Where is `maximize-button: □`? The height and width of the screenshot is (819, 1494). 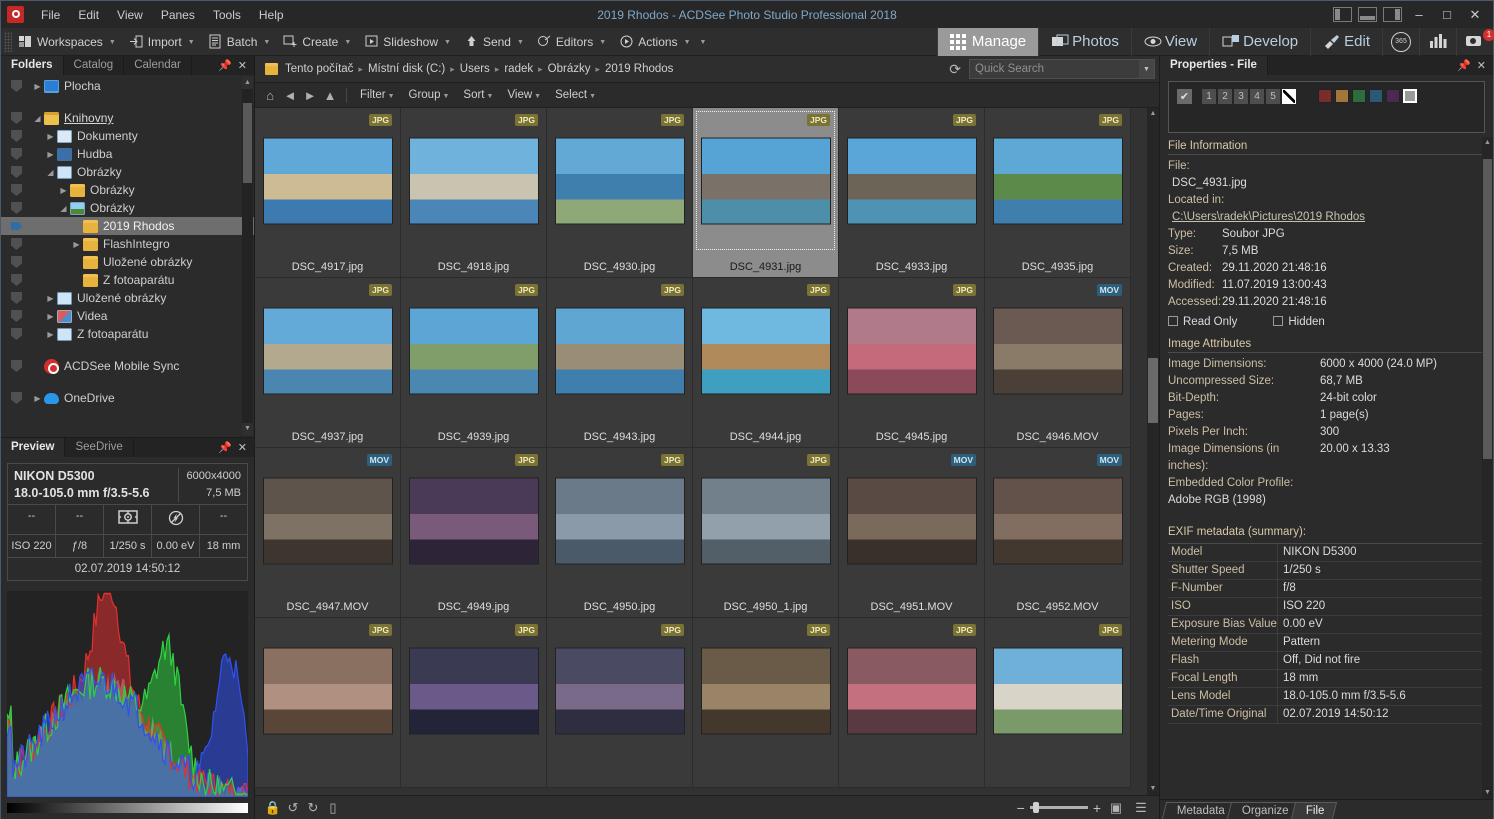 maximize-button: □ is located at coordinates (1447, 15).